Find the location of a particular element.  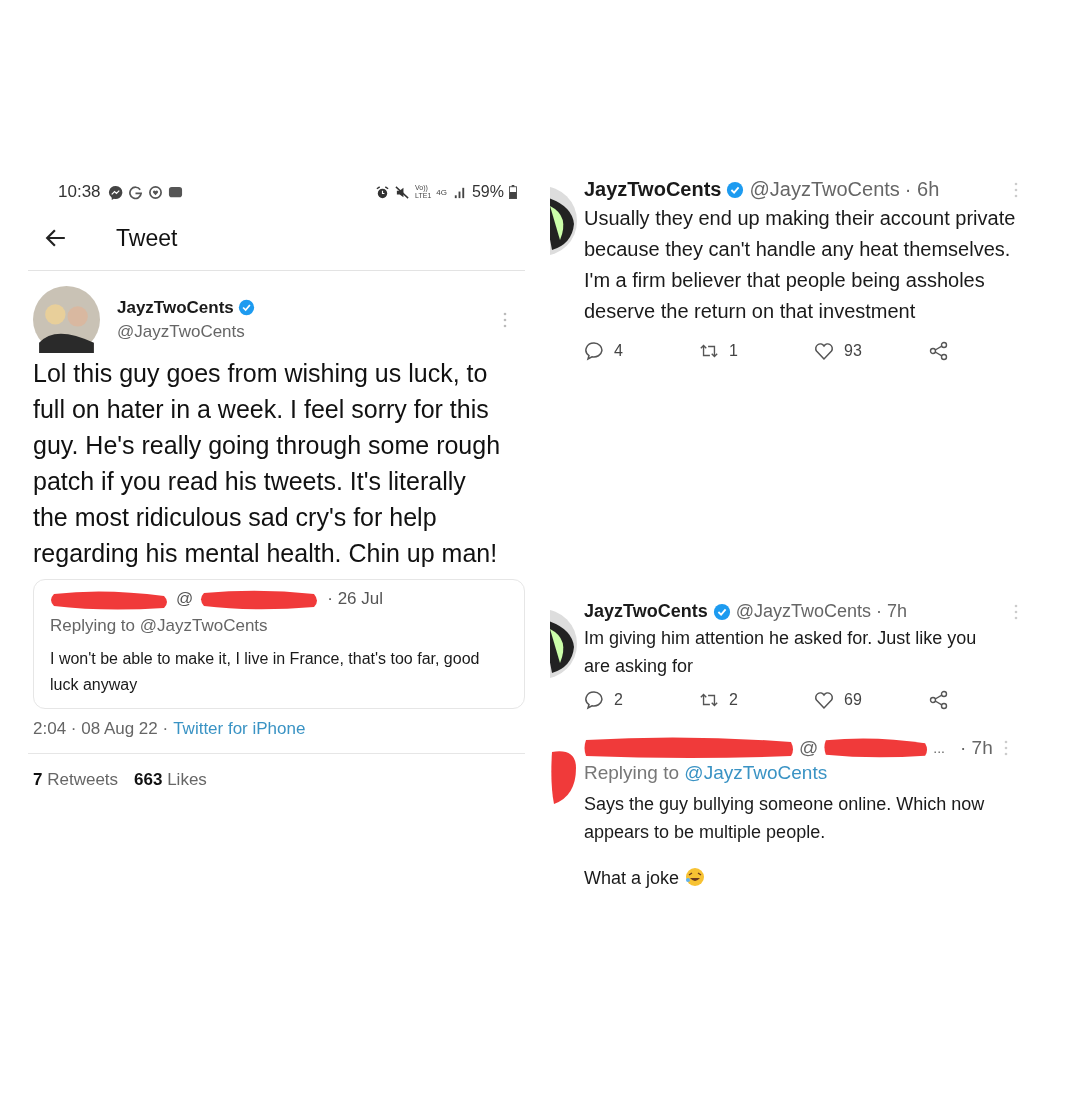

action-count: 1 is located at coordinates (733, 351).